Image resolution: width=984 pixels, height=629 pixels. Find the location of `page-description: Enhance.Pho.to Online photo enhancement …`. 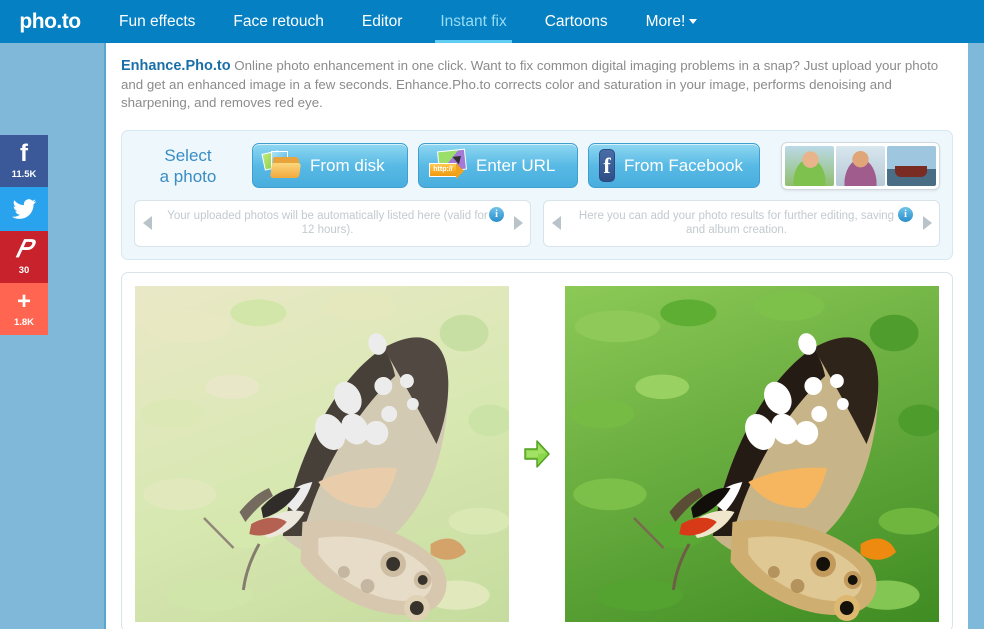

page-description: Enhance.Pho.to Online photo enhancement … is located at coordinates (537, 78).